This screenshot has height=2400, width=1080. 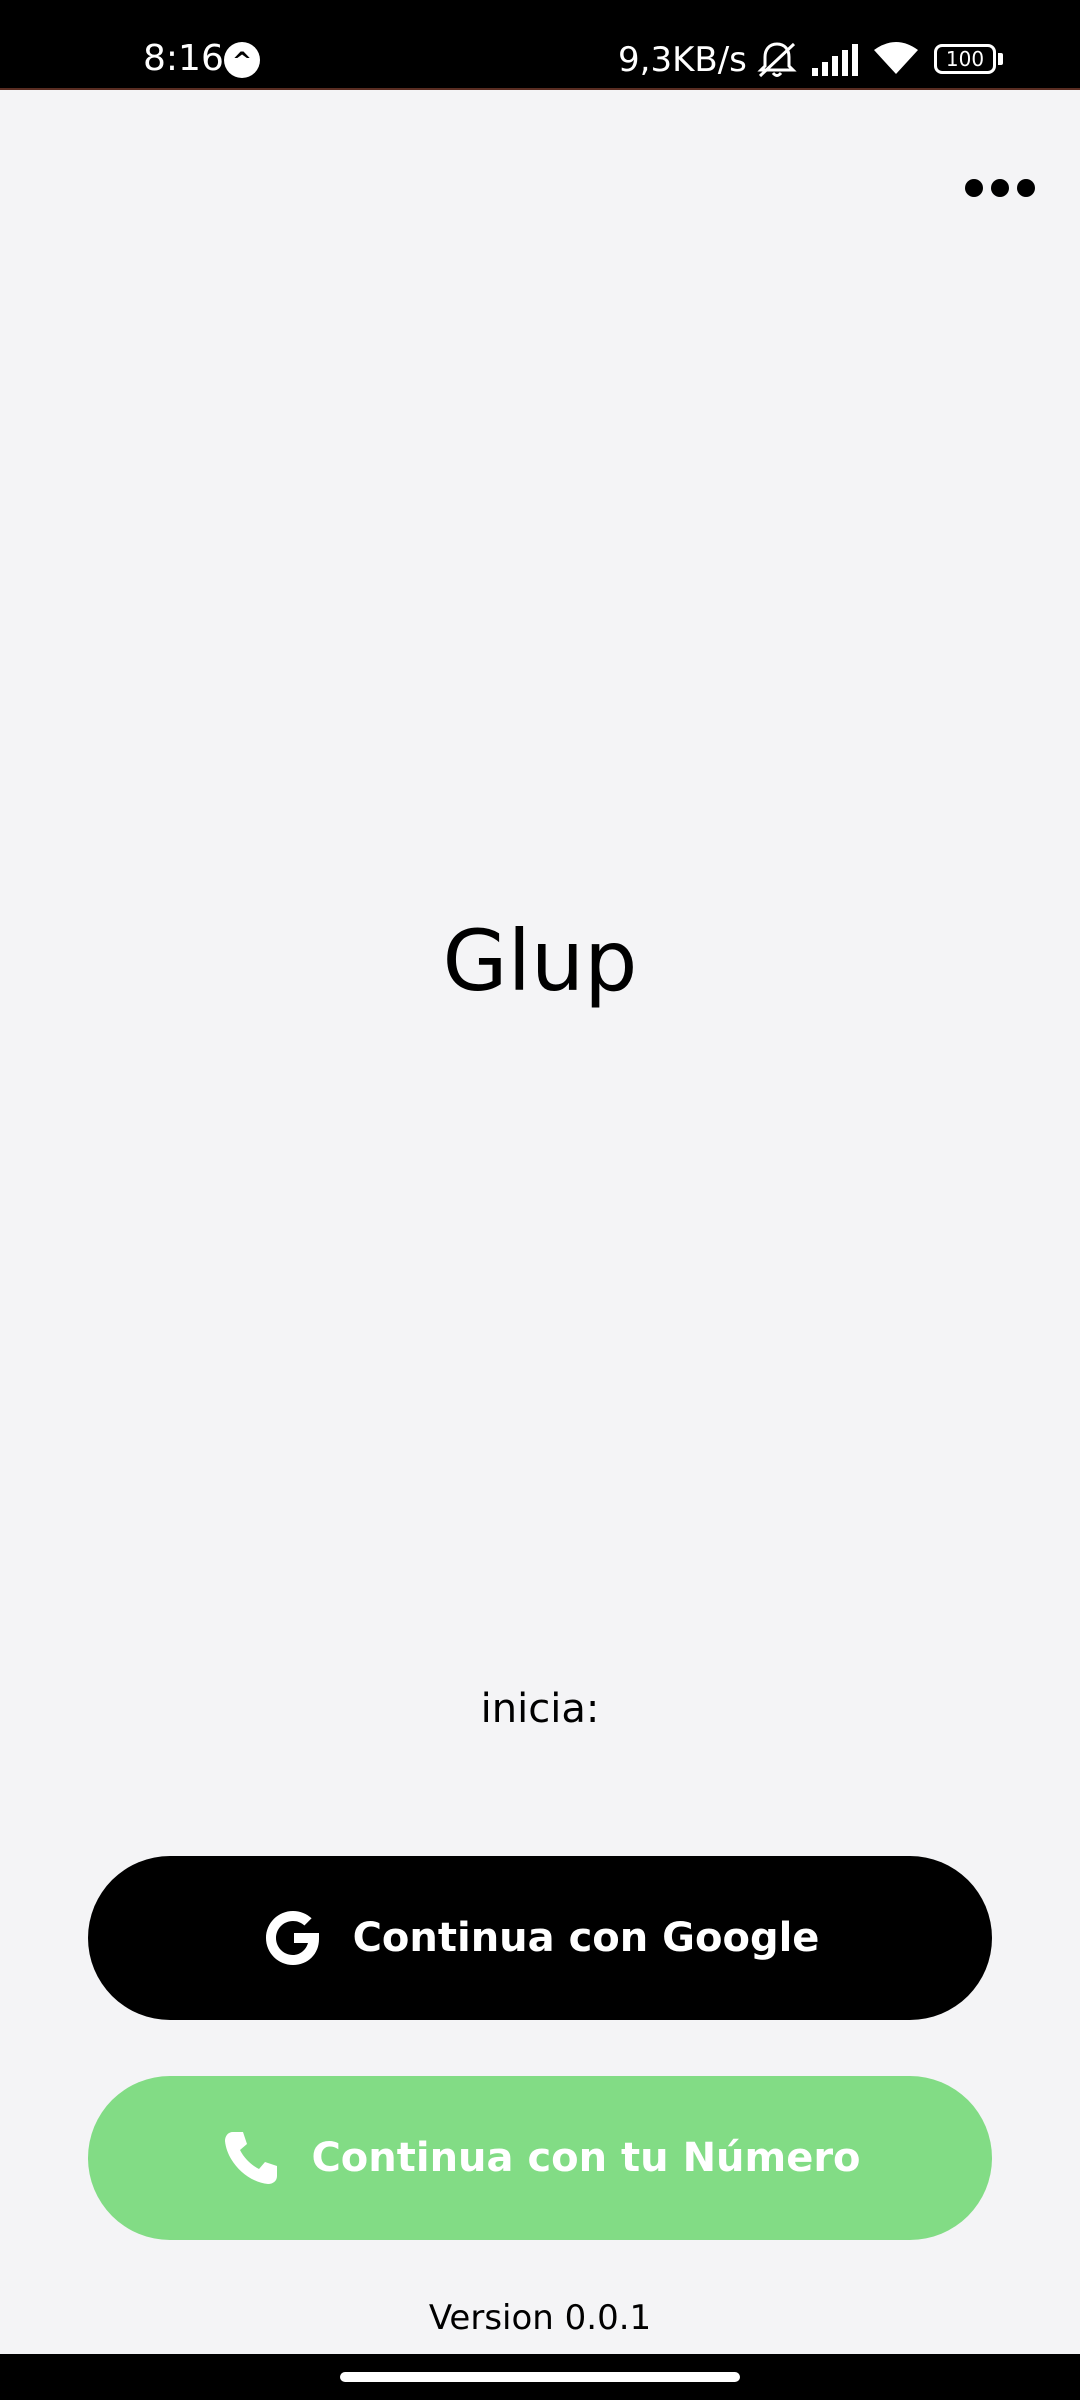 I want to click on status-bar: 8:16 ^ 9,3KB/s 100, so click(x=540, y=45).